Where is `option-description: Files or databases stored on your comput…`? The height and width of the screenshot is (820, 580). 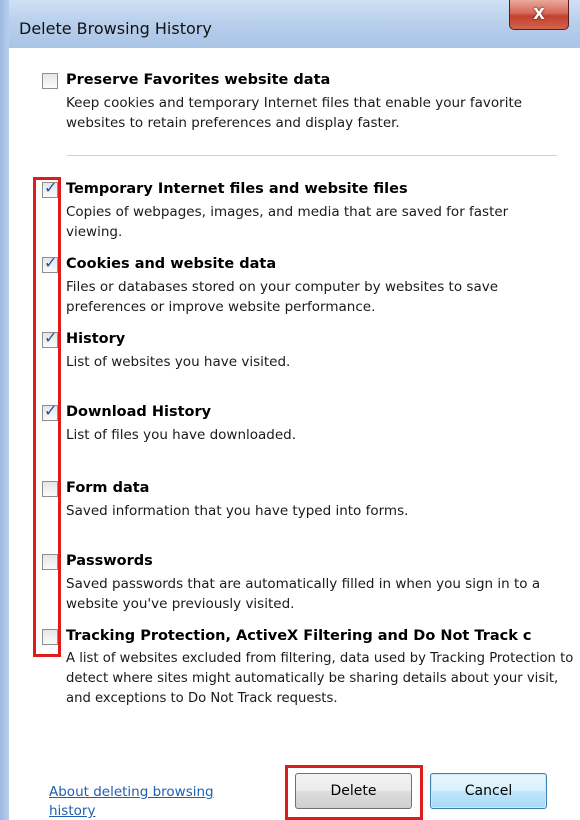 option-description: Files or databases stored on your comput… is located at coordinates (282, 297).